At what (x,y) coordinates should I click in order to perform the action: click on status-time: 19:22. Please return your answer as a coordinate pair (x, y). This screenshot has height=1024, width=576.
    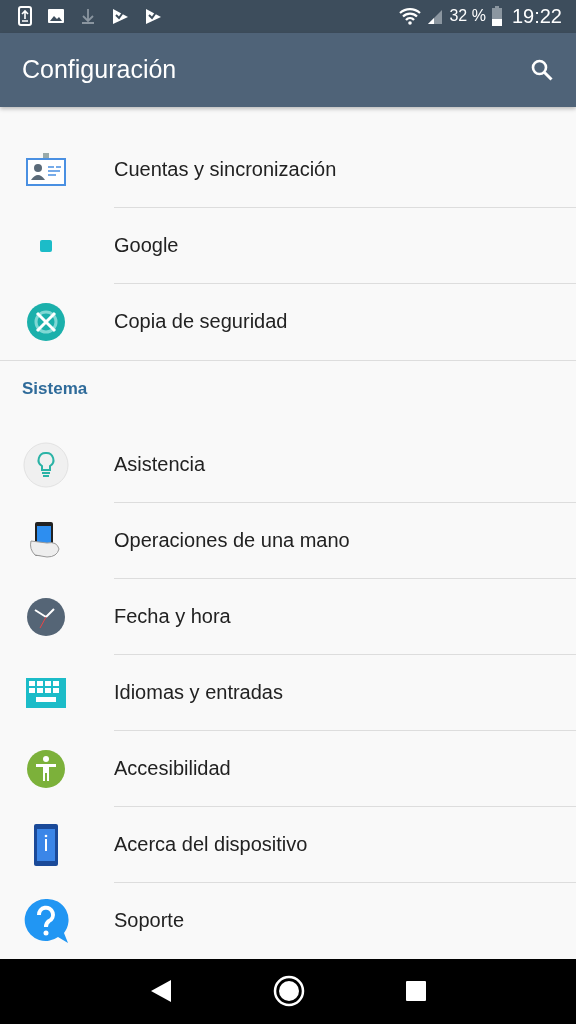
    Looking at the image, I should click on (536, 16).